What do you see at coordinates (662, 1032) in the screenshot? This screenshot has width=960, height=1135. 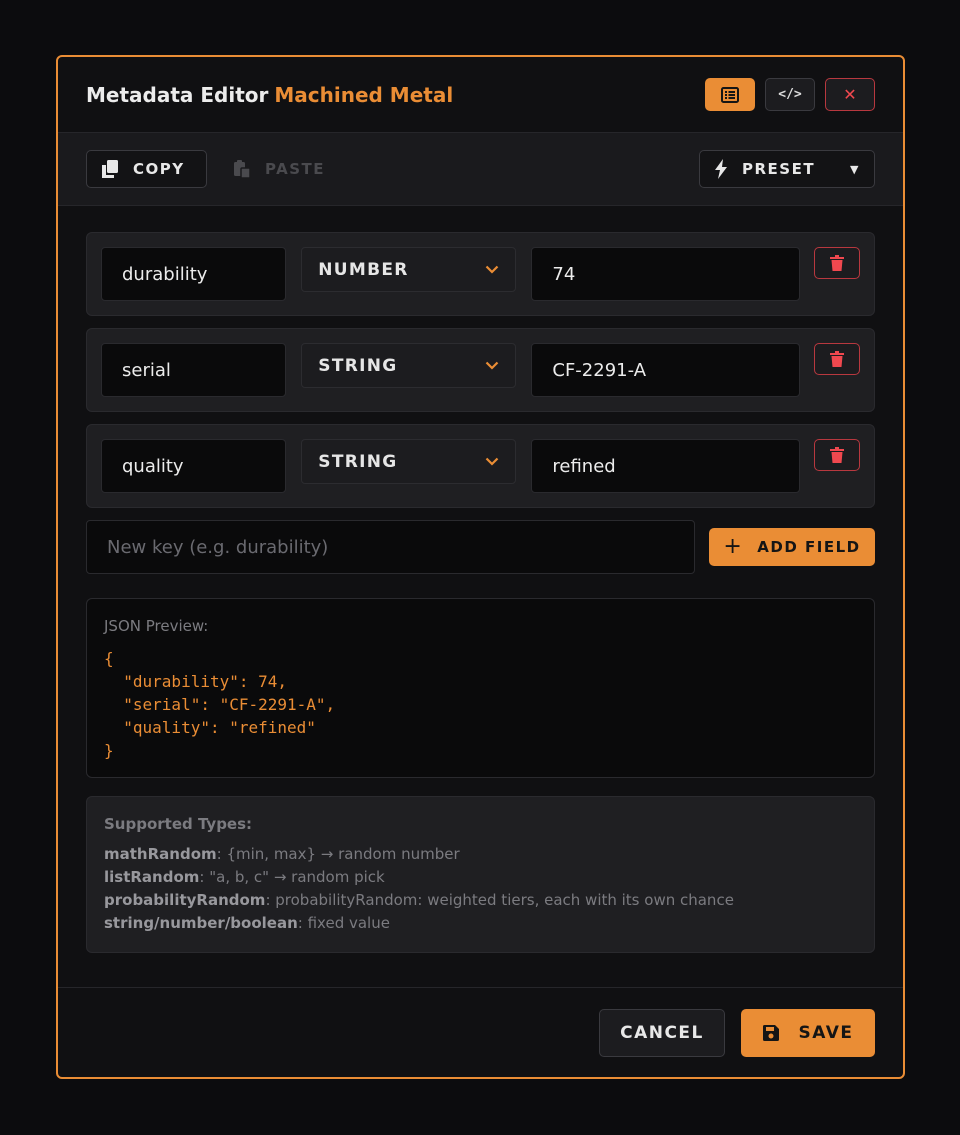 I see `cancel-button: CANCEL` at bounding box center [662, 1032].